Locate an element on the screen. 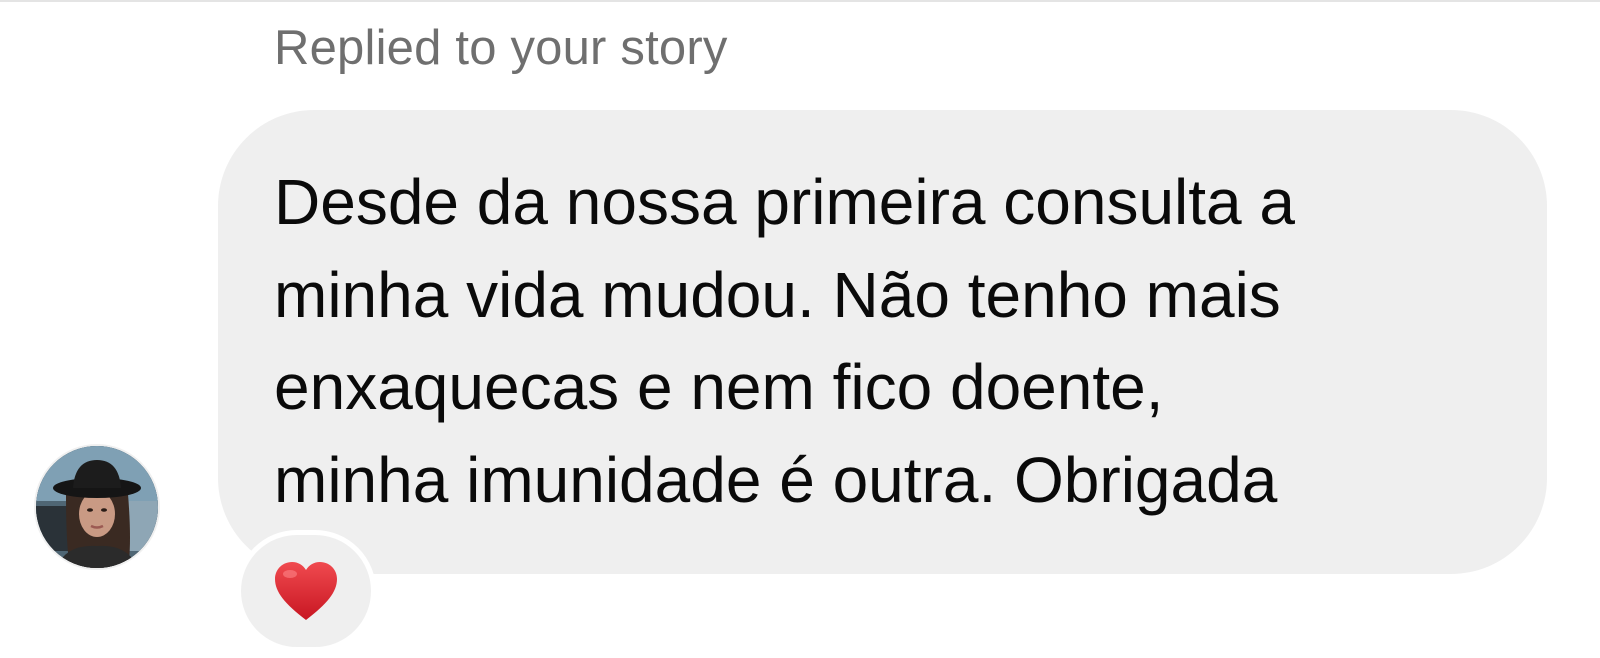  message-line: Desde da nossa primeira consulta a is located at coordinates (784, 202).